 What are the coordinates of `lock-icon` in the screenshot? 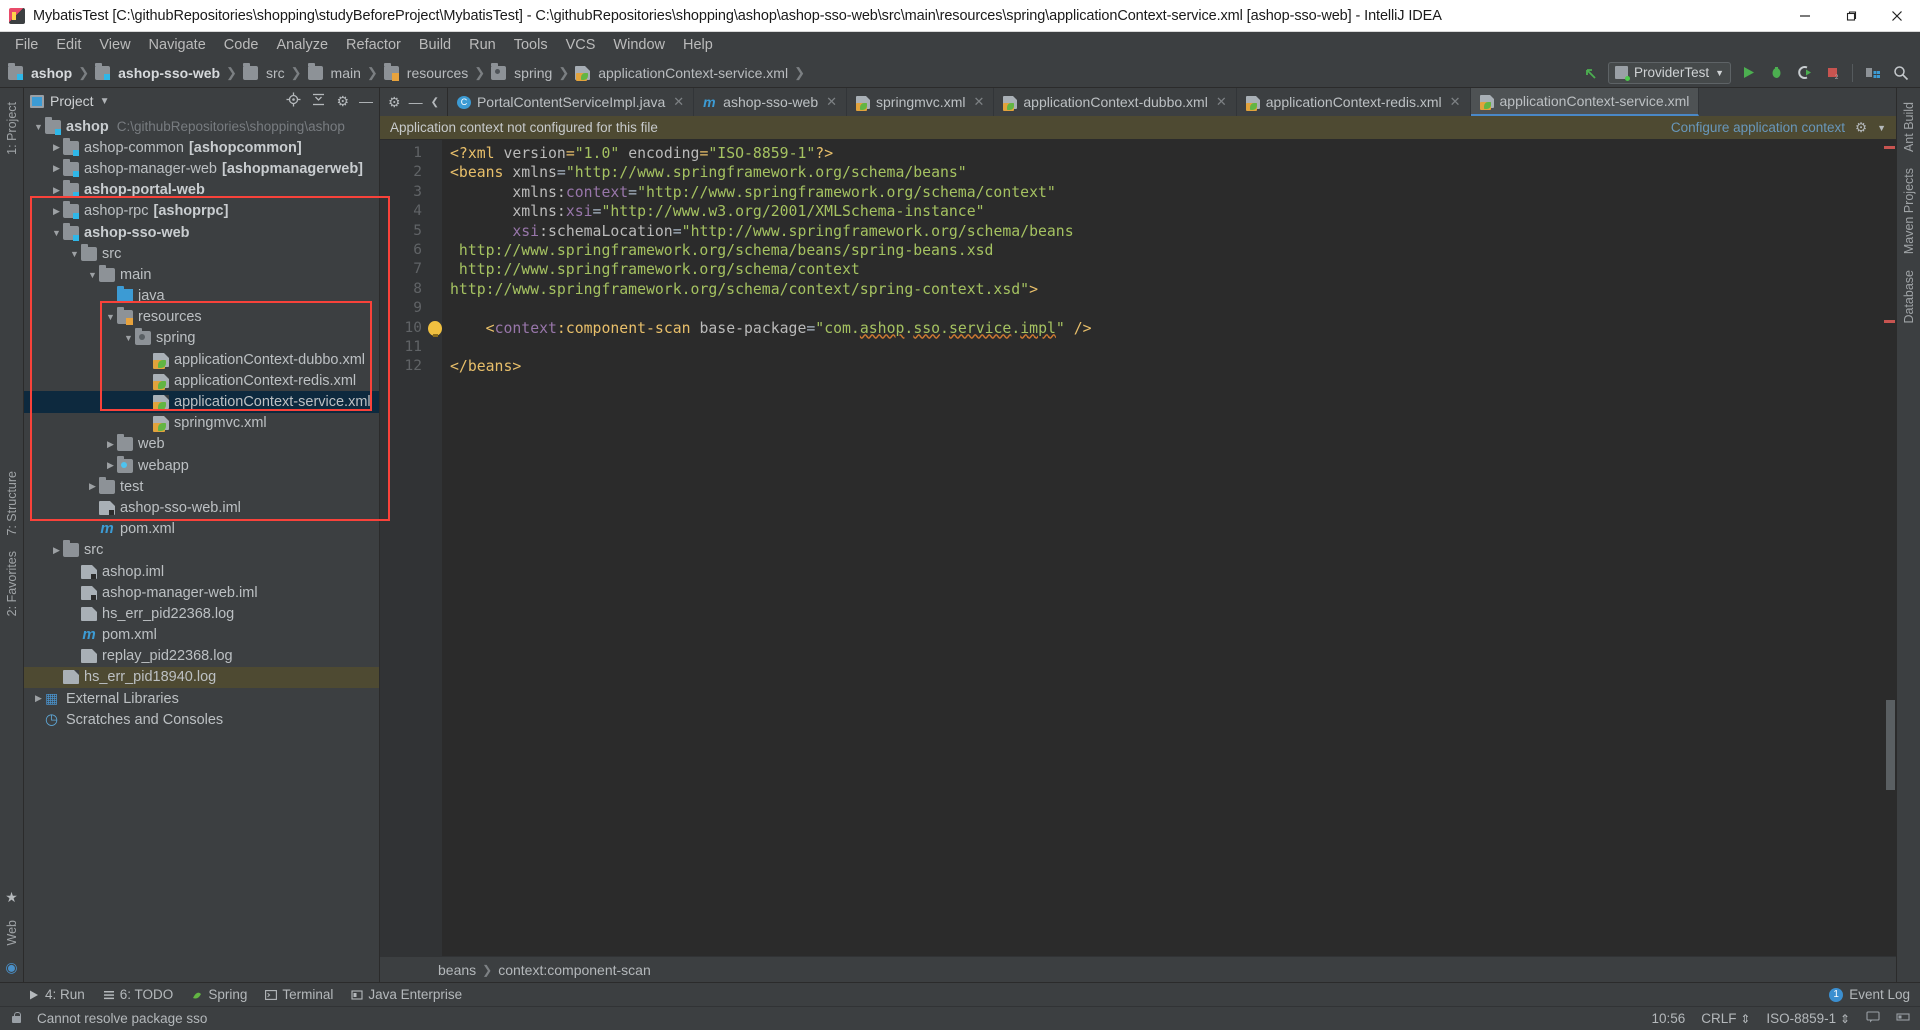 It's located at (16, 1018).